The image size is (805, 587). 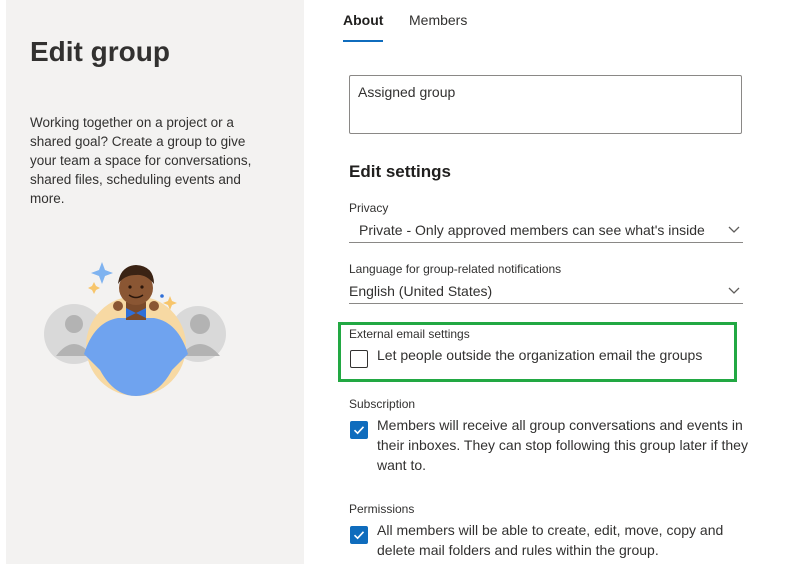 I want to click on subscription-label: Subscription, so click(x=382, y=404).